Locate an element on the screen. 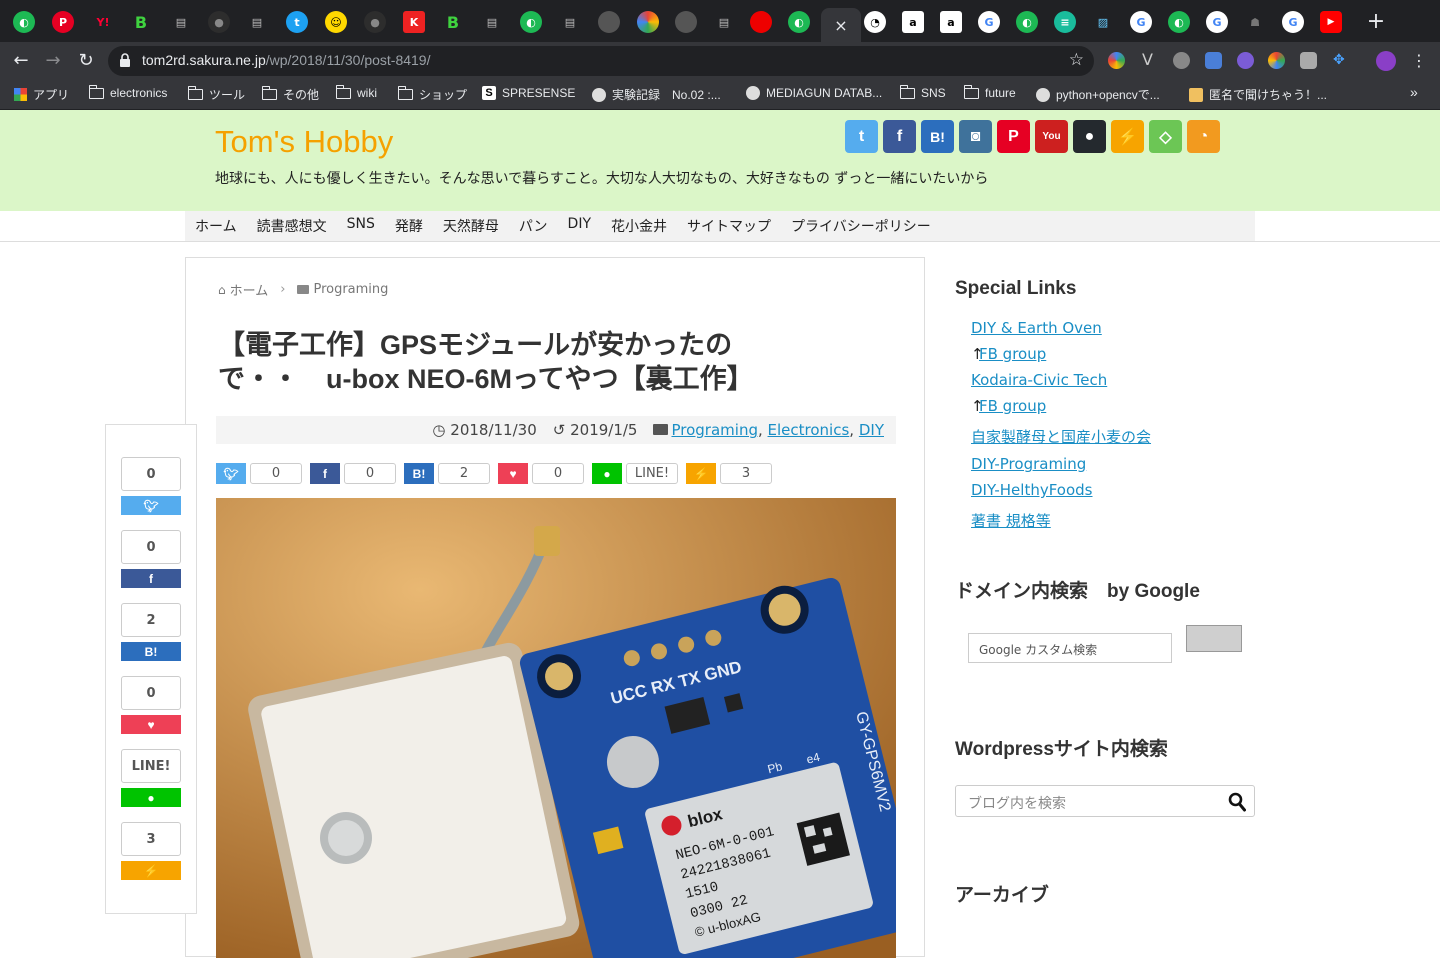 The height and width of the screenshot is (958, 1440). category-link: Programing is located at coordinates (714, 430).